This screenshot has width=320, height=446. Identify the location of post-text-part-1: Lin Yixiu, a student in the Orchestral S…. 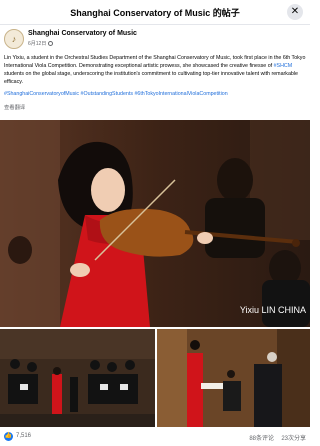
(155, 62).